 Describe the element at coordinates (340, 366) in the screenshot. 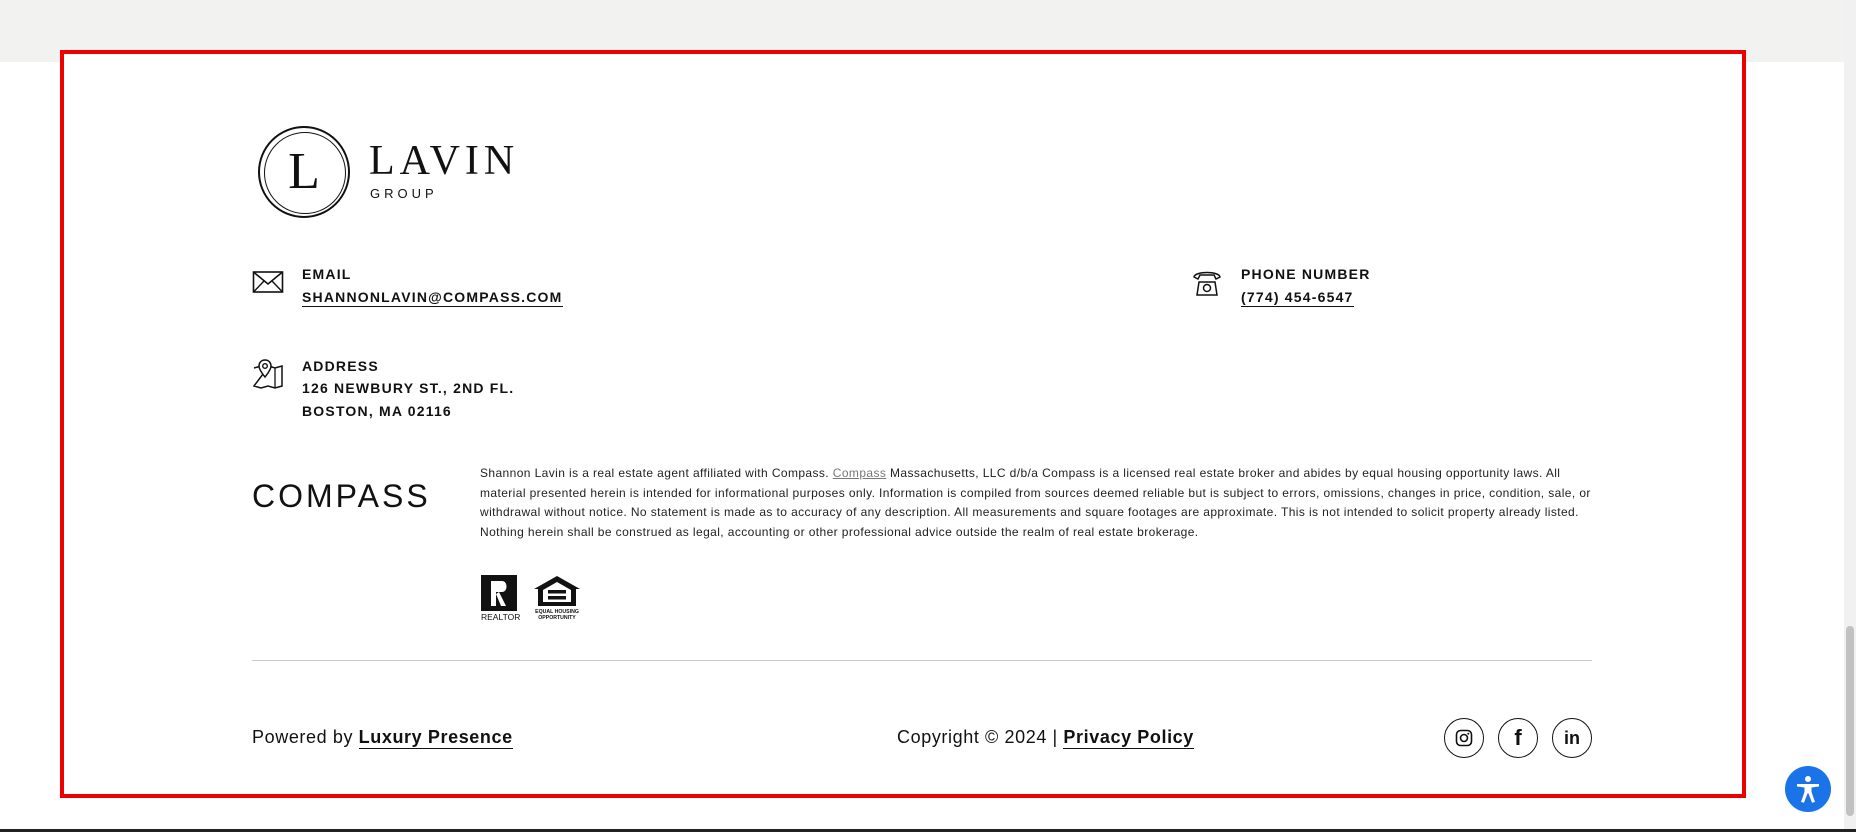

I see `address-label: ADDRESS` at that location.